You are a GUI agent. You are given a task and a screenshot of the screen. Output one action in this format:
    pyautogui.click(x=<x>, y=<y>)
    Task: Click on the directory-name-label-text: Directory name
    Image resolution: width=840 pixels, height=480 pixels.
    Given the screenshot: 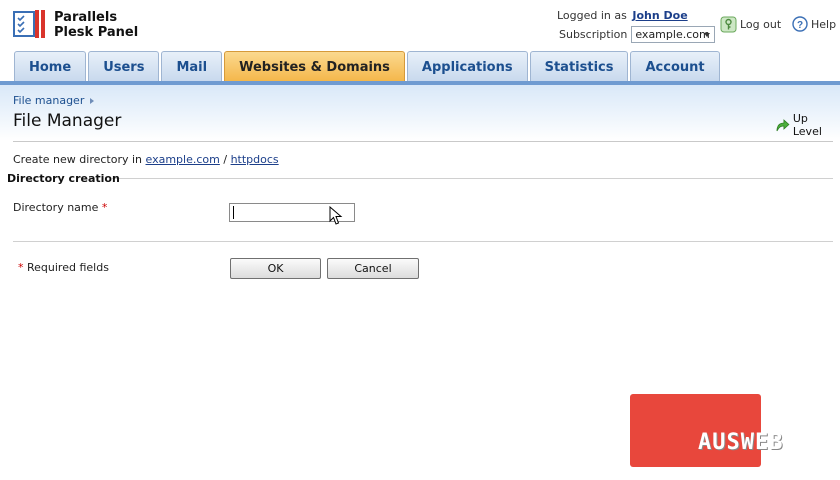 What is the action you would take?
    pyautogui.click(x=56, y=207)
    